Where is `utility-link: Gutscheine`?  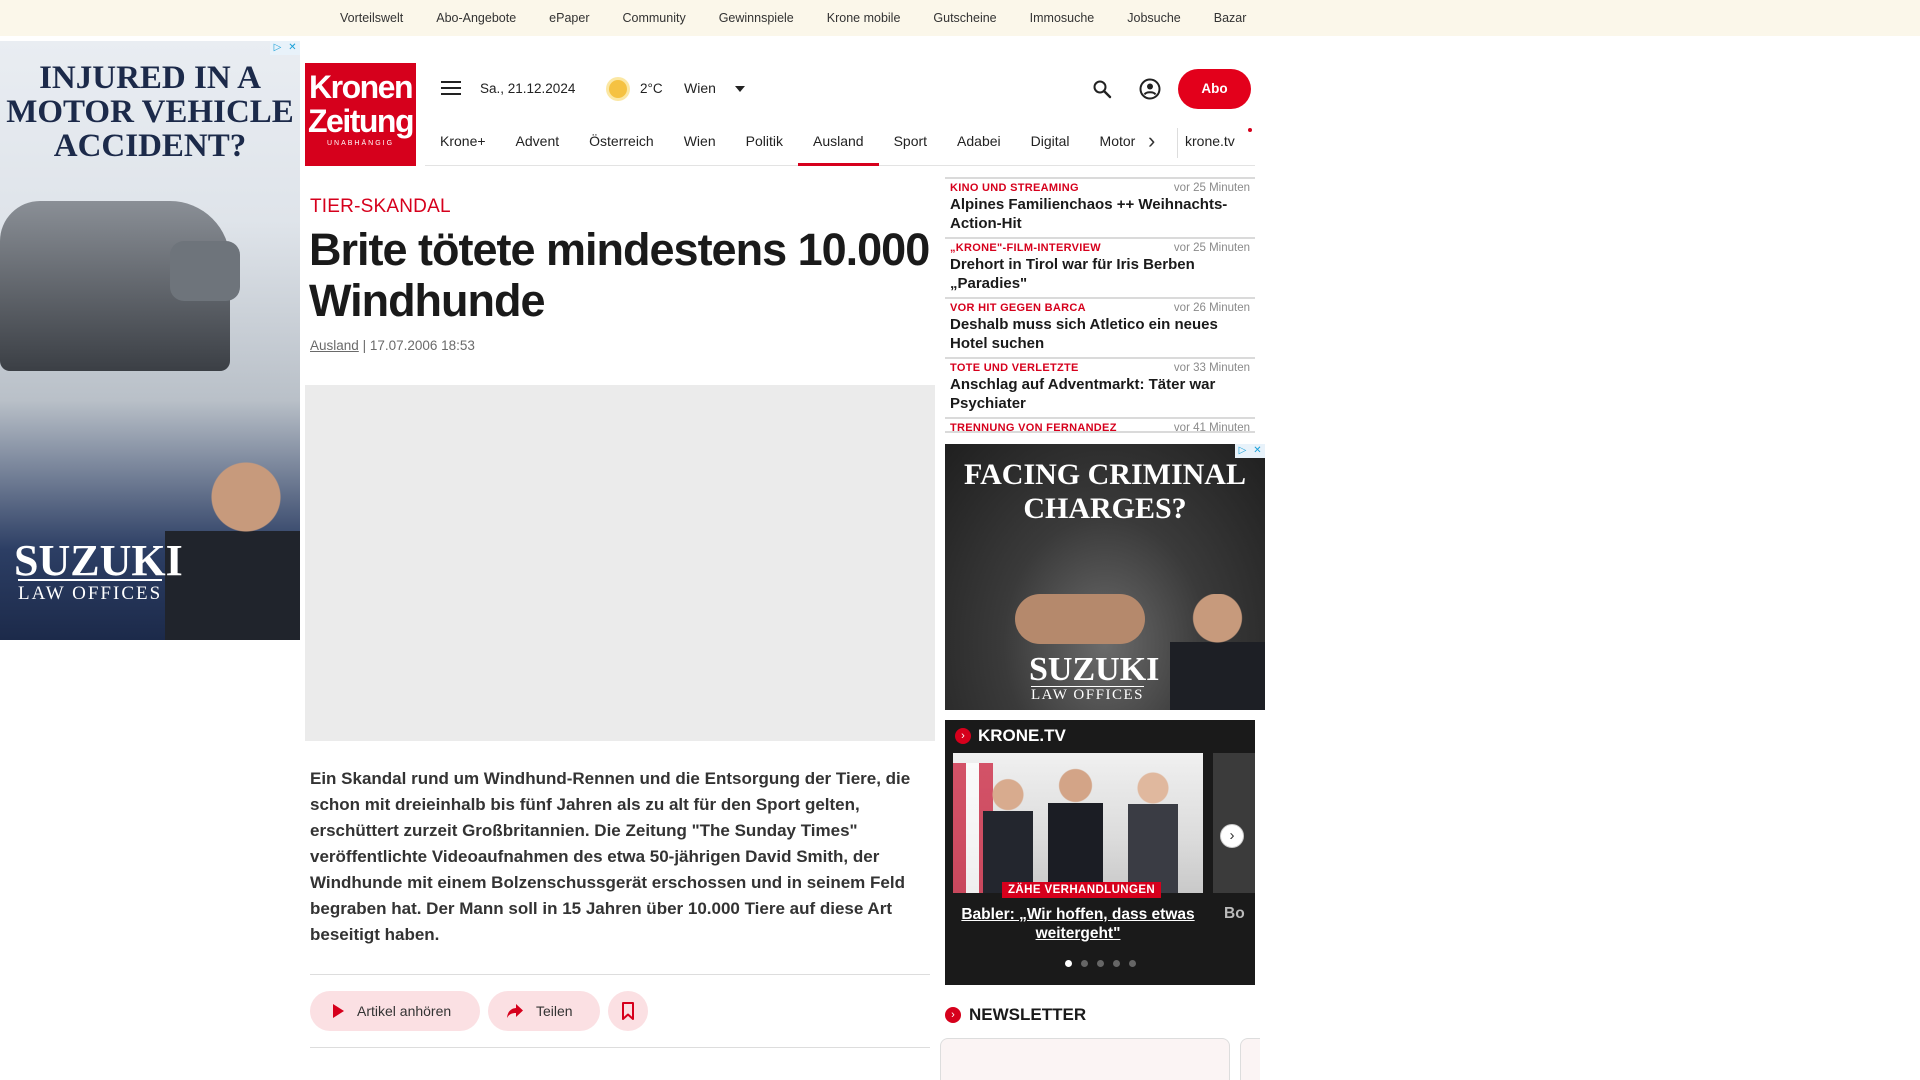 utility-link: Gutscheine is located at coordinates (964, 18).